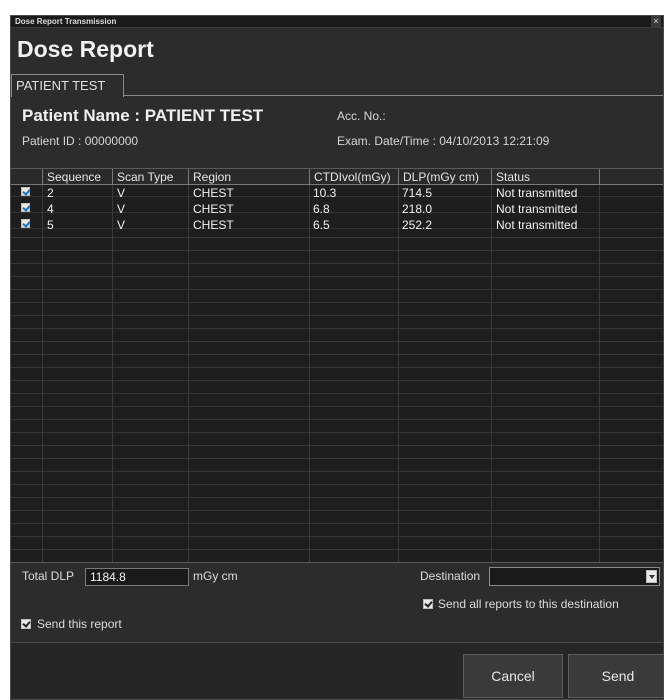 Image resolution: width=664 pixels, height=700 pixels. Describe the element at coordinates (337, 225) in the screenshot. I see `table-row: 5 V CHEST 6.5 252.2 Not transmitted` at that location.